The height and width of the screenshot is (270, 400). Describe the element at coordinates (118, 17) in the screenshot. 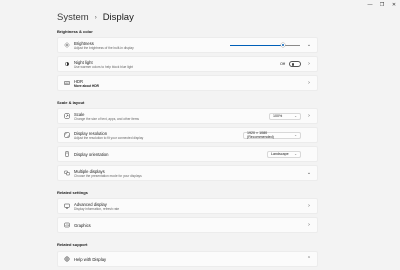

I see `page-title: Display` at that location.